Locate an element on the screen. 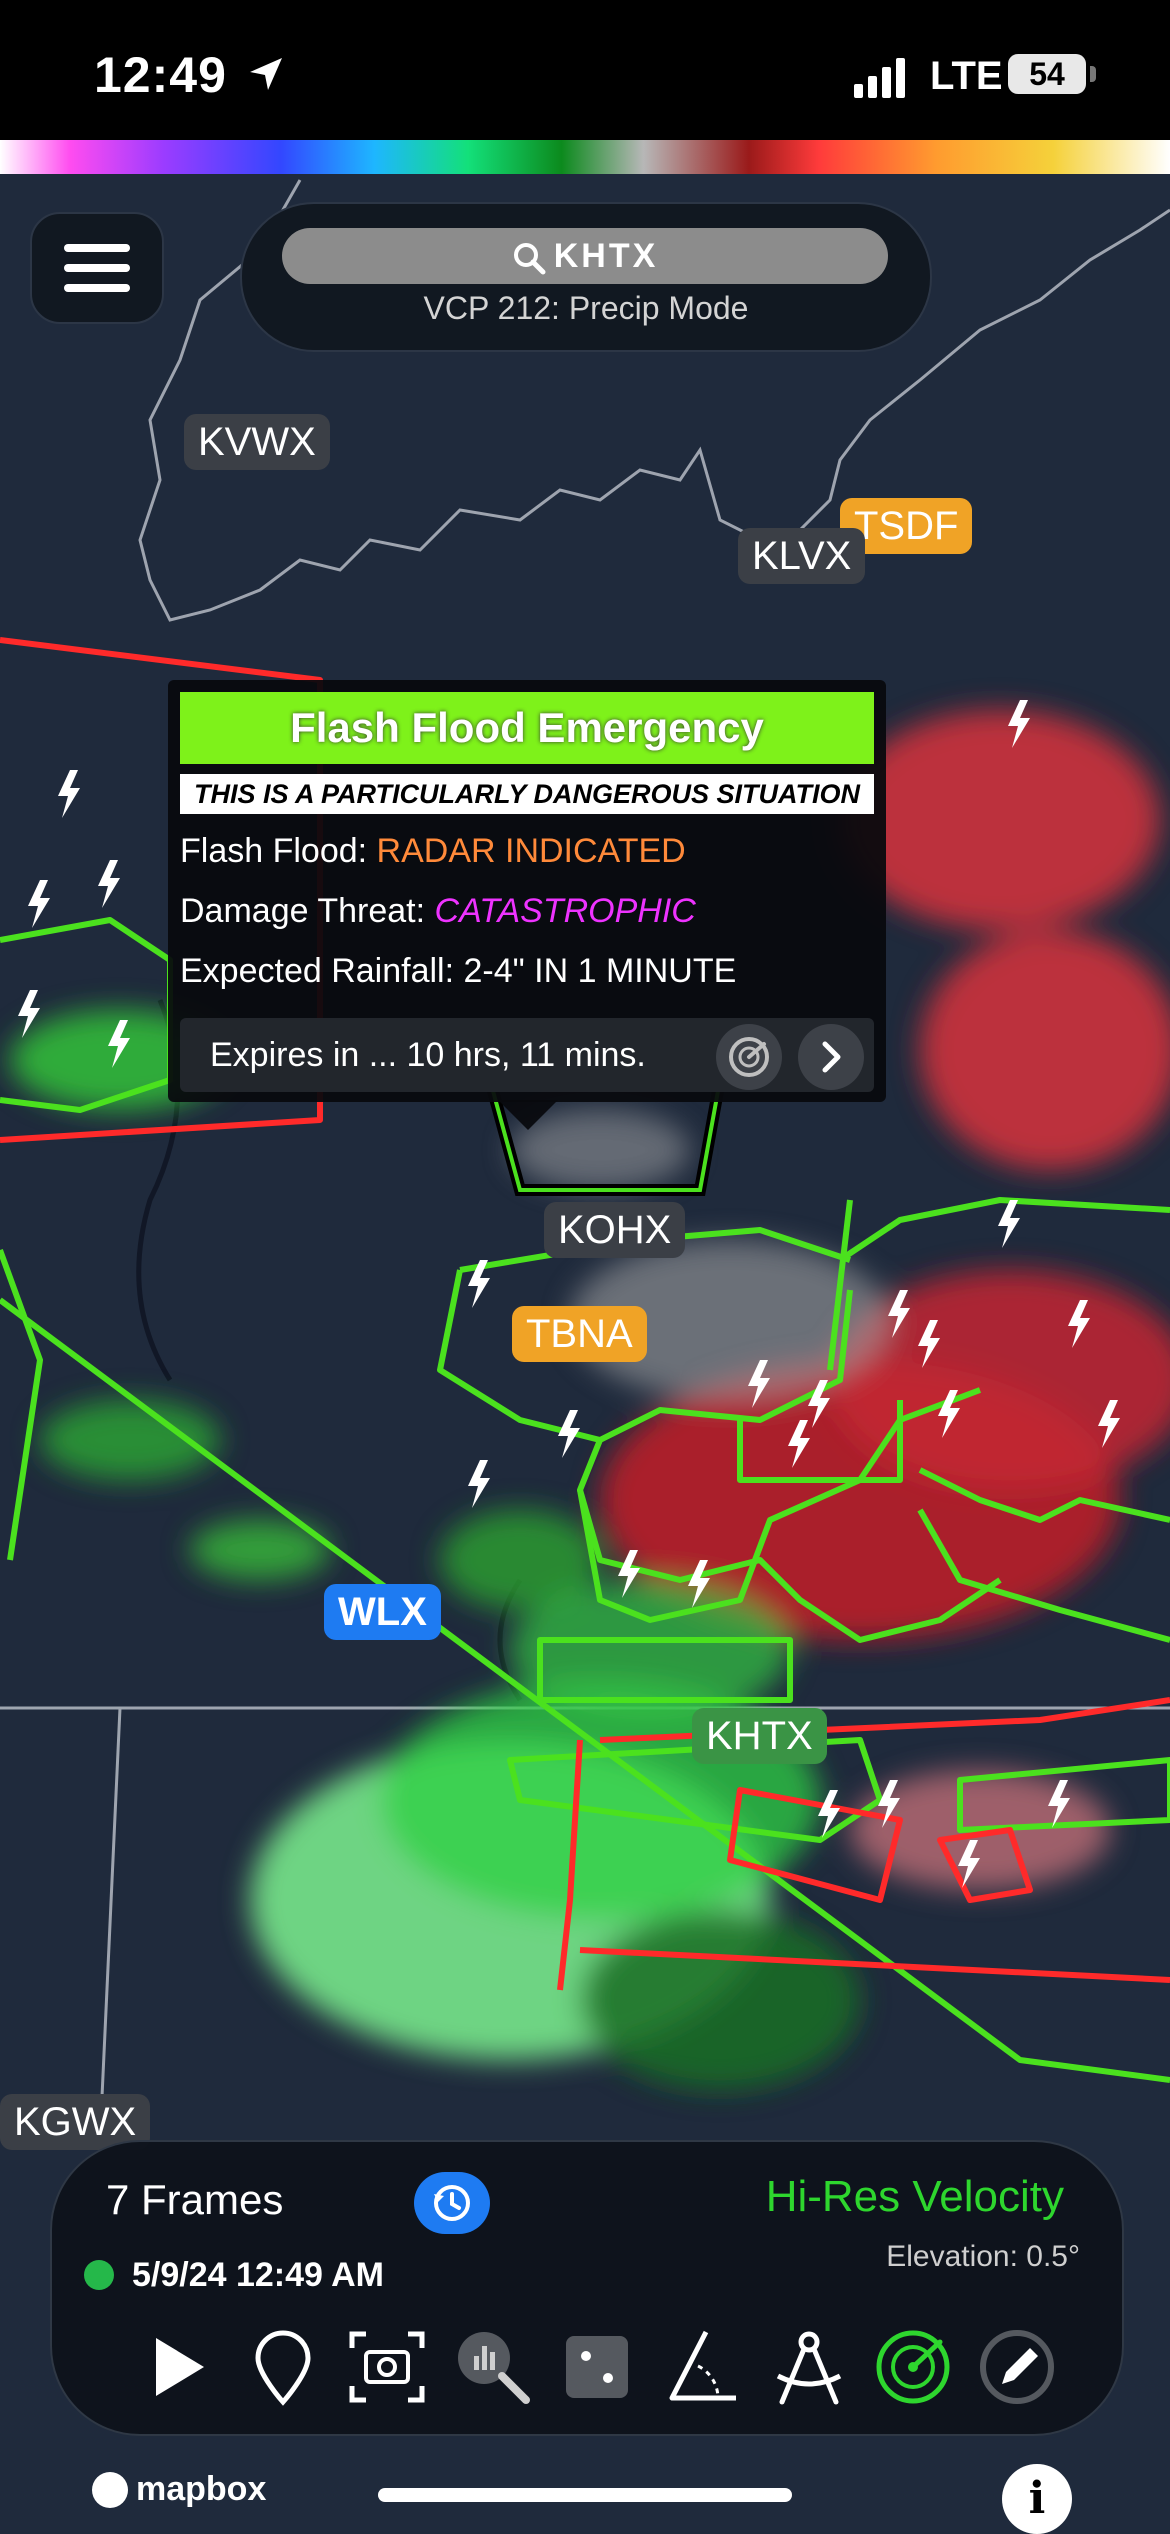 This screenshot has width=1170, height=2534. damage-threat-line: Damage Threat: CATASTROPHIC is located at coordinates (438, 911).